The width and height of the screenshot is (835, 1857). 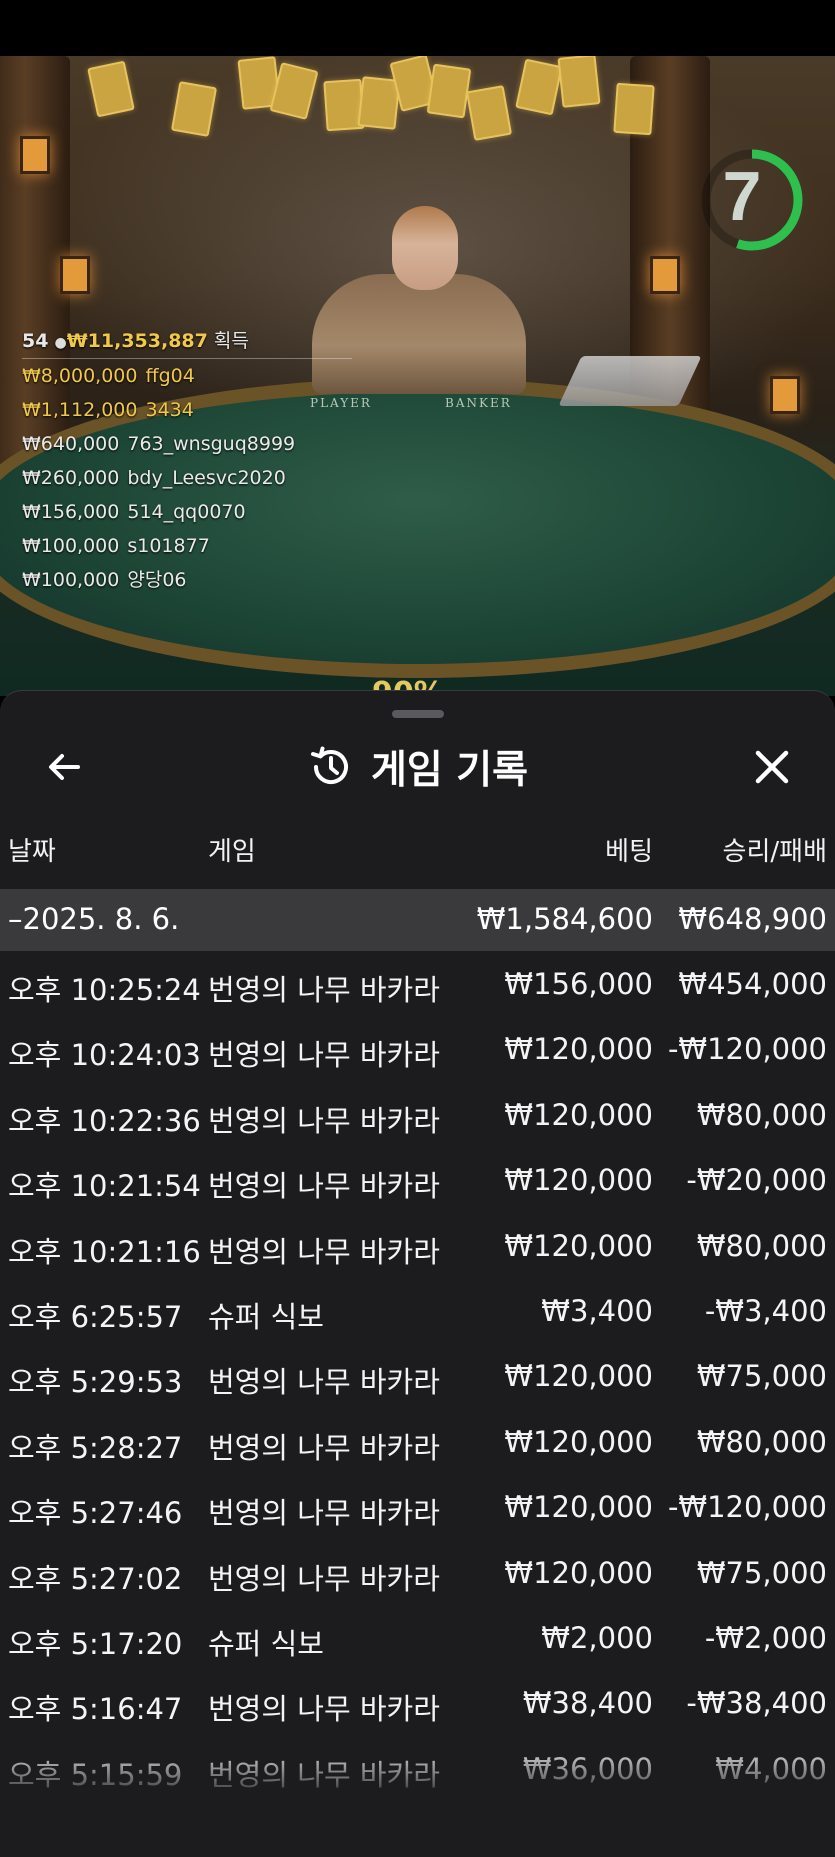 What do you see at coordinates (95, 1709) in the screenshot?
I see `row-time: 오후 5:16:47` at bounding box center [95, 1709].